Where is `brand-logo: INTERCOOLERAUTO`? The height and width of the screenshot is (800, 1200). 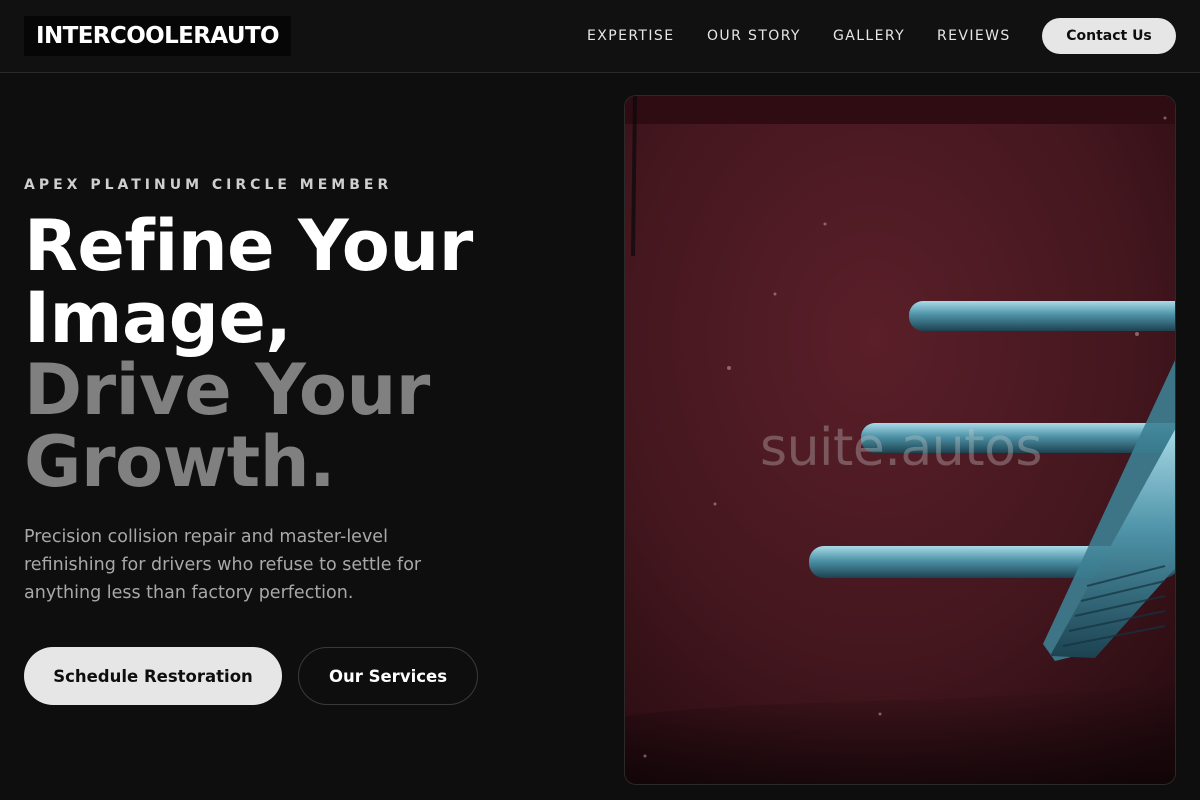
brand-logo: INTERCOOLERAUTO is located at coordinates (157, 36).